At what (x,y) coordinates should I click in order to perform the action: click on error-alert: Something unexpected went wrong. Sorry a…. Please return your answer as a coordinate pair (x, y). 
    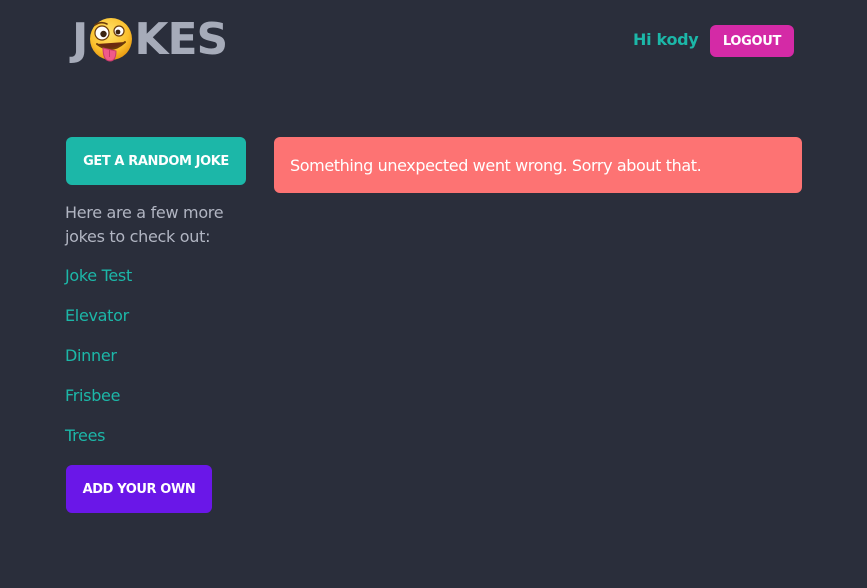
    Looking at the image, I should click on (538, 165).